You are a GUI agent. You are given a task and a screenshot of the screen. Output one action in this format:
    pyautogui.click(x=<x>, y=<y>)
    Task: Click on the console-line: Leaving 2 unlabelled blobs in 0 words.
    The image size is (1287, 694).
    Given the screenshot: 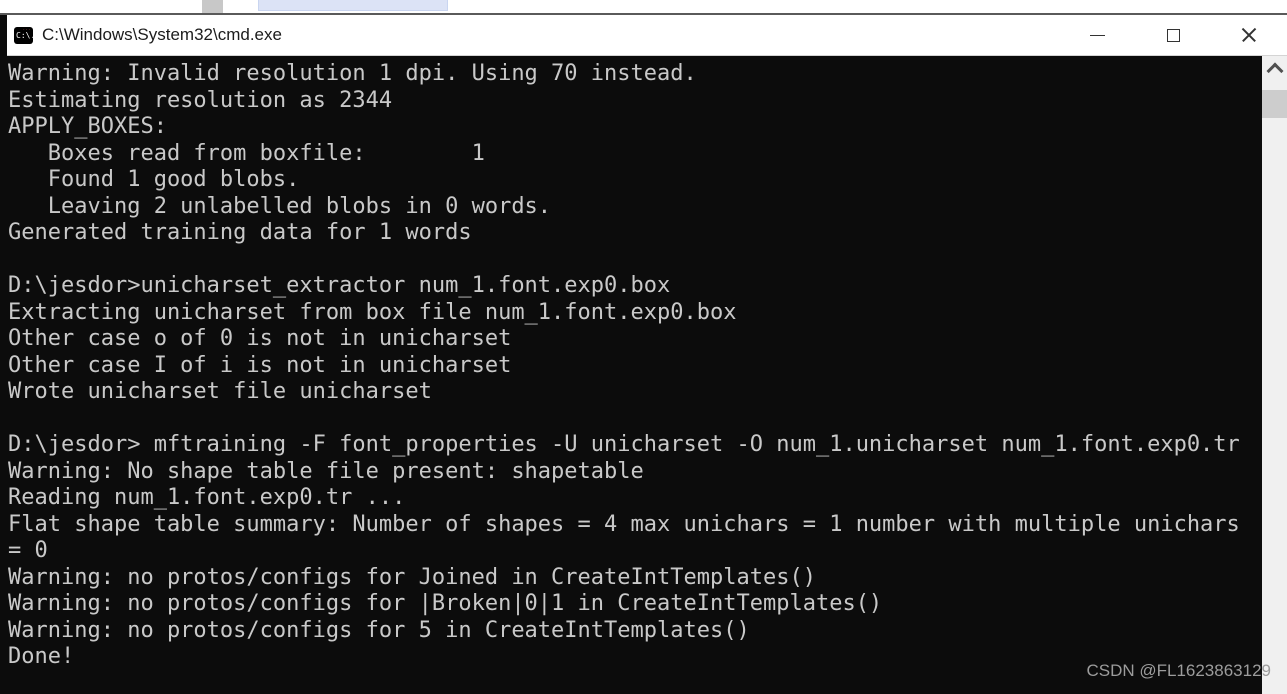 What is the action you would take?
    pyautogui.click(x=280, y=206)
    